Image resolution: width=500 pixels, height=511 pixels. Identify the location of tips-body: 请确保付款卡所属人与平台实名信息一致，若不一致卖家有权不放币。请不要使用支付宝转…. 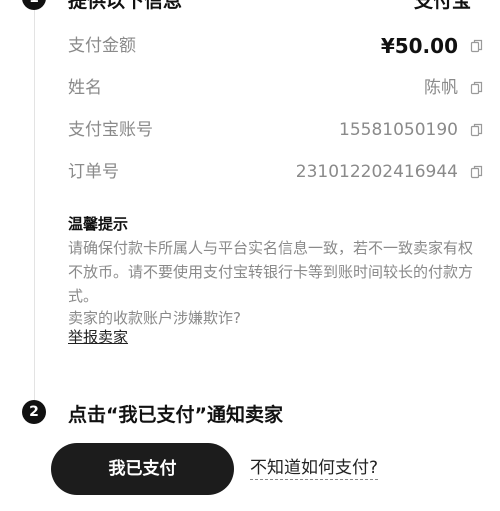
(271, 272).